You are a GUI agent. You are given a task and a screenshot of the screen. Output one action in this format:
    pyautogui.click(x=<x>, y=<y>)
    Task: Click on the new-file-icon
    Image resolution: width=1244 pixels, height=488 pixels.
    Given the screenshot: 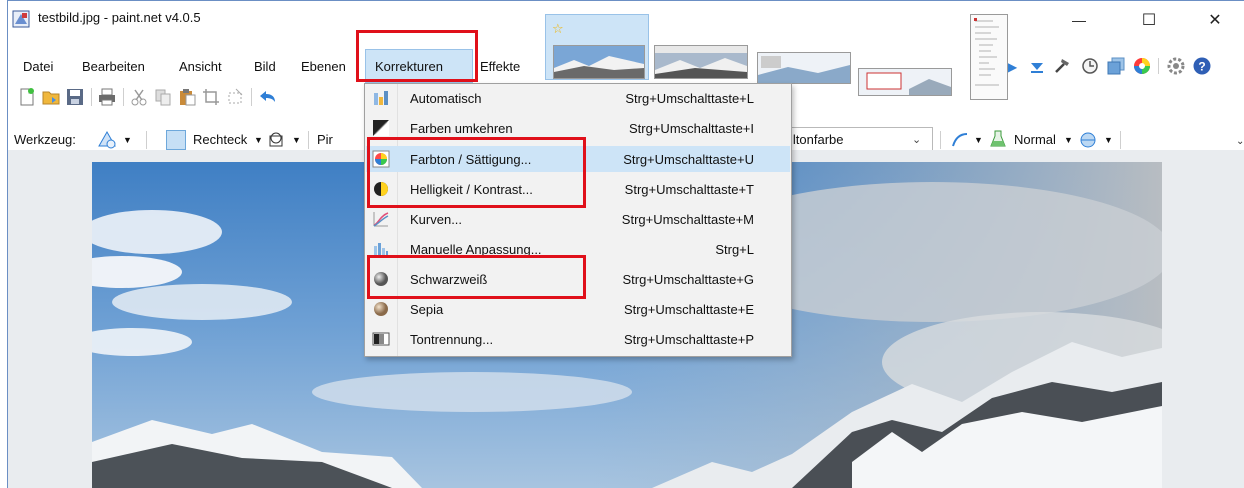 What is the action you would take?
    pyautogui.click(x=27, y=97)
    